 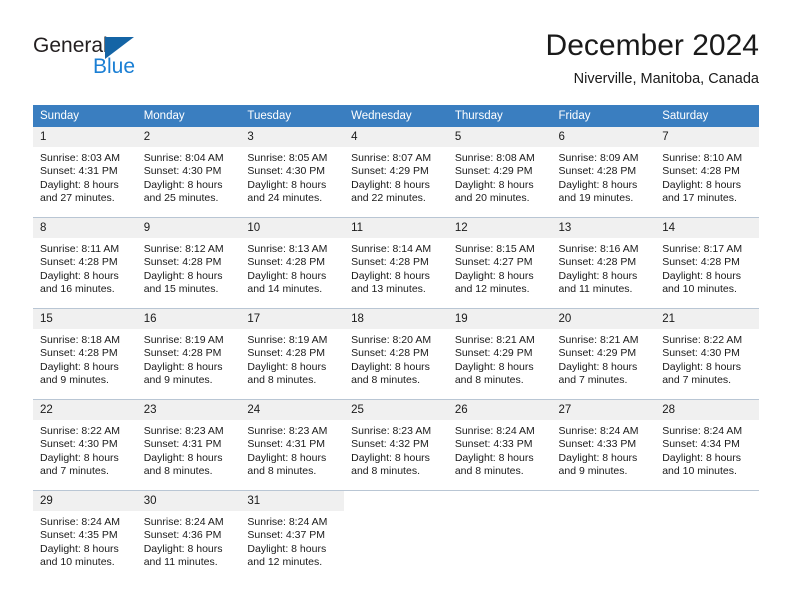 I want to click on sunrise-text: Sunrise: 8:09 AM, so click(x=598, y=158).